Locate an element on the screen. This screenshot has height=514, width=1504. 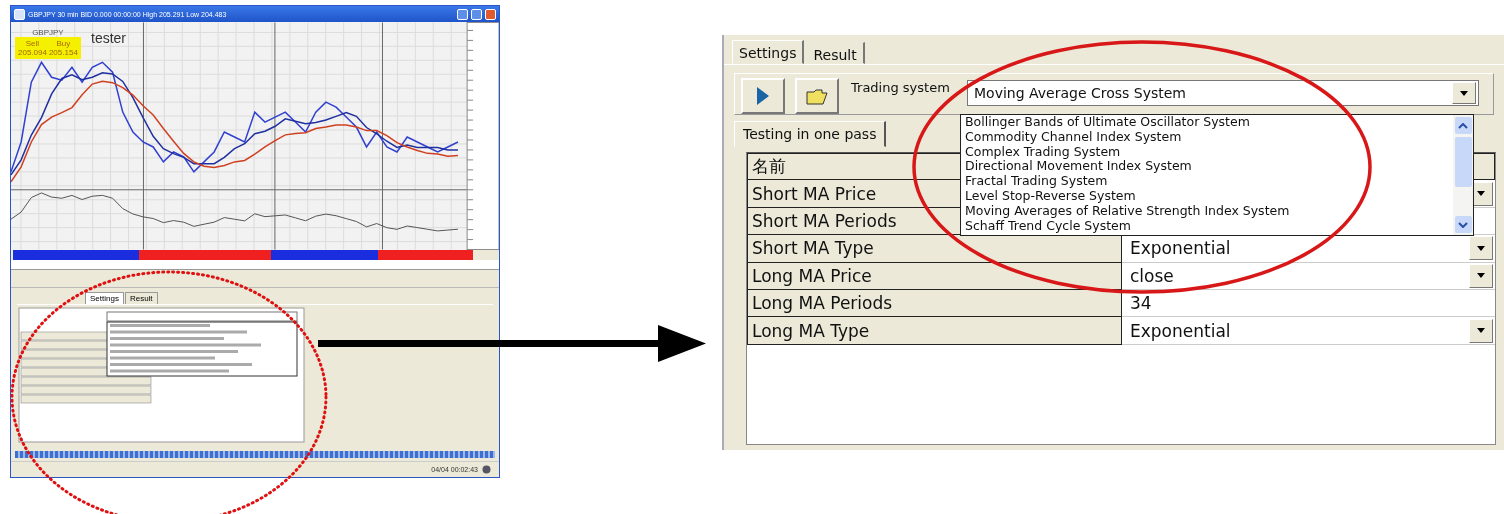
play-icon is located at coordinates (763, 96).